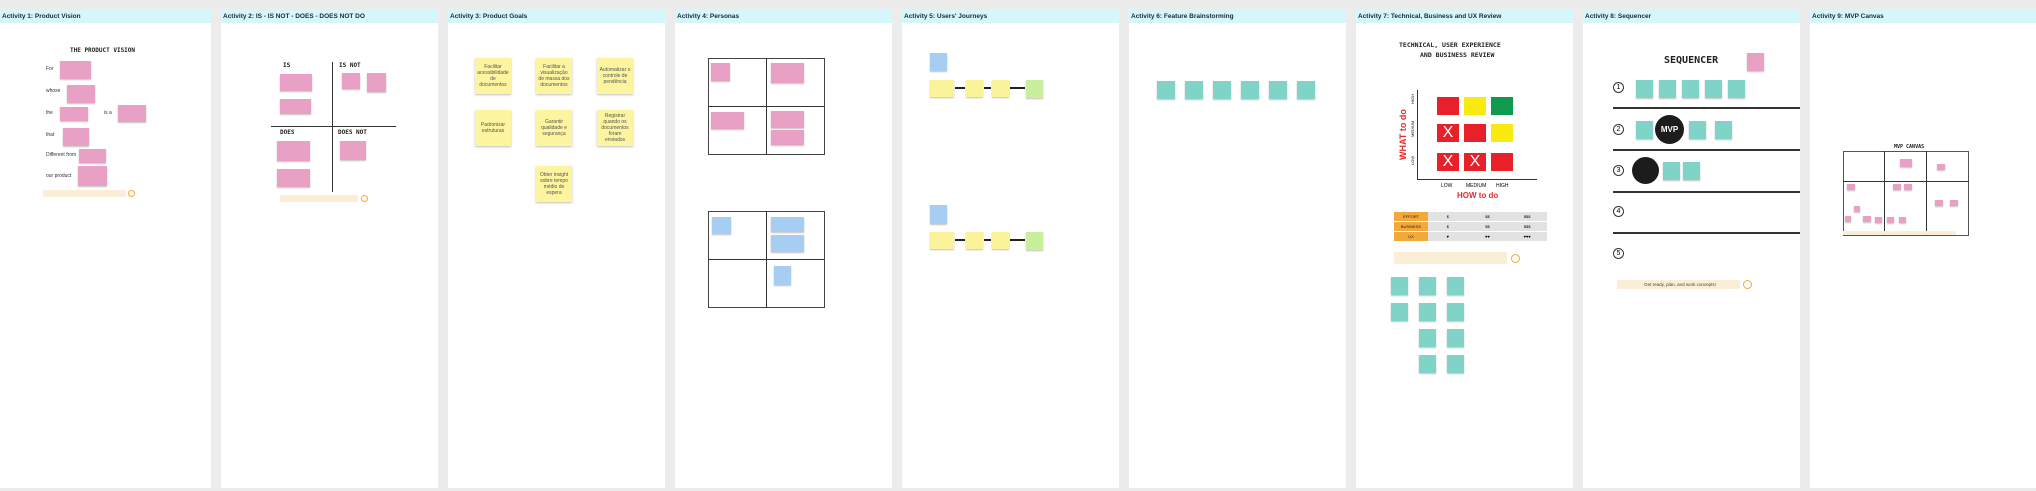 Image resolution: width=2036 pixels, height=491 pixels. Describe the element at coordinates (1412, 128) in the screenshot. I see `y-level-medium: MEDIUM` at that location.